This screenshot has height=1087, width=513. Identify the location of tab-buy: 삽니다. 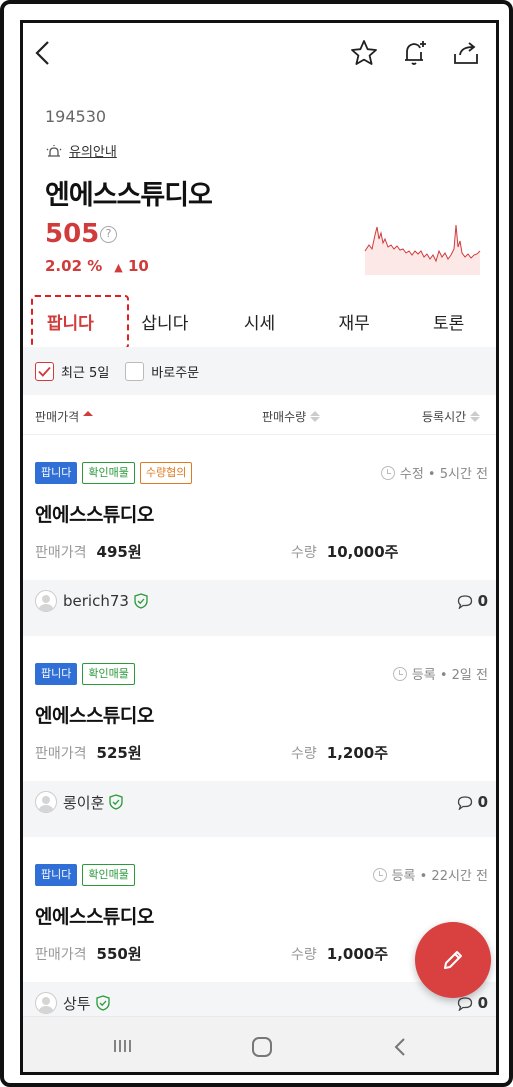
(165, 321).